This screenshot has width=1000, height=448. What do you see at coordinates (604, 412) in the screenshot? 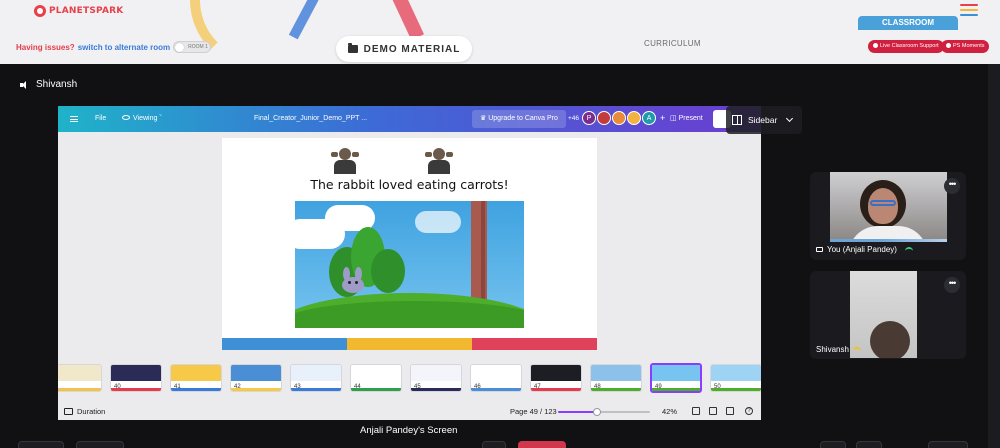
I see `zoom-slider` at bounding box center [604, 412].